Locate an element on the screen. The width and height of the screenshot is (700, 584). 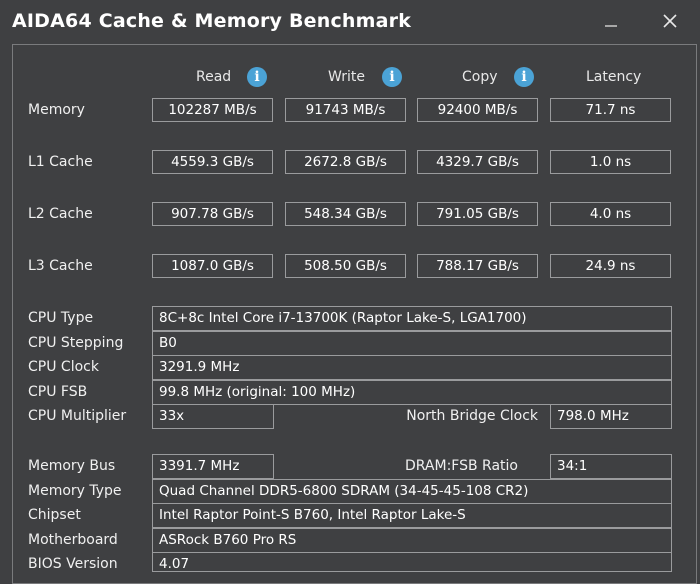
l2-latency-value: 4.0 ns is located at coordinates (610, 214).